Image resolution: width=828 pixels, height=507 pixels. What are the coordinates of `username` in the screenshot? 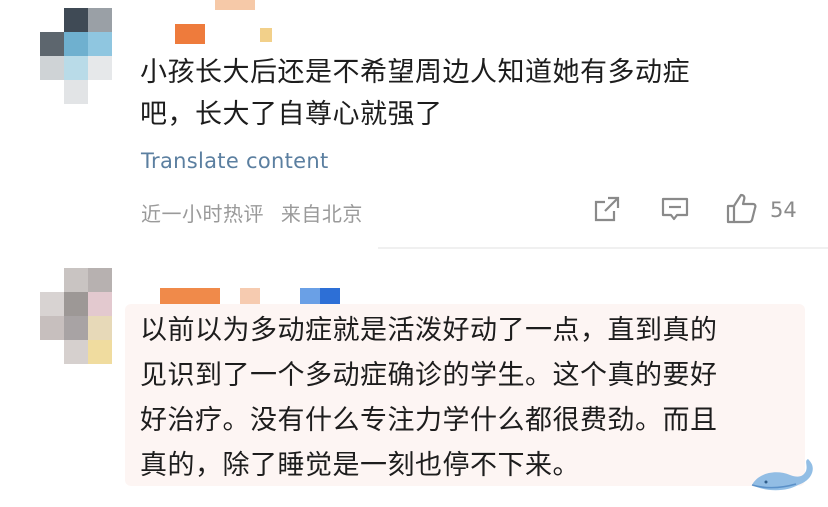 It's located at (230, 22).